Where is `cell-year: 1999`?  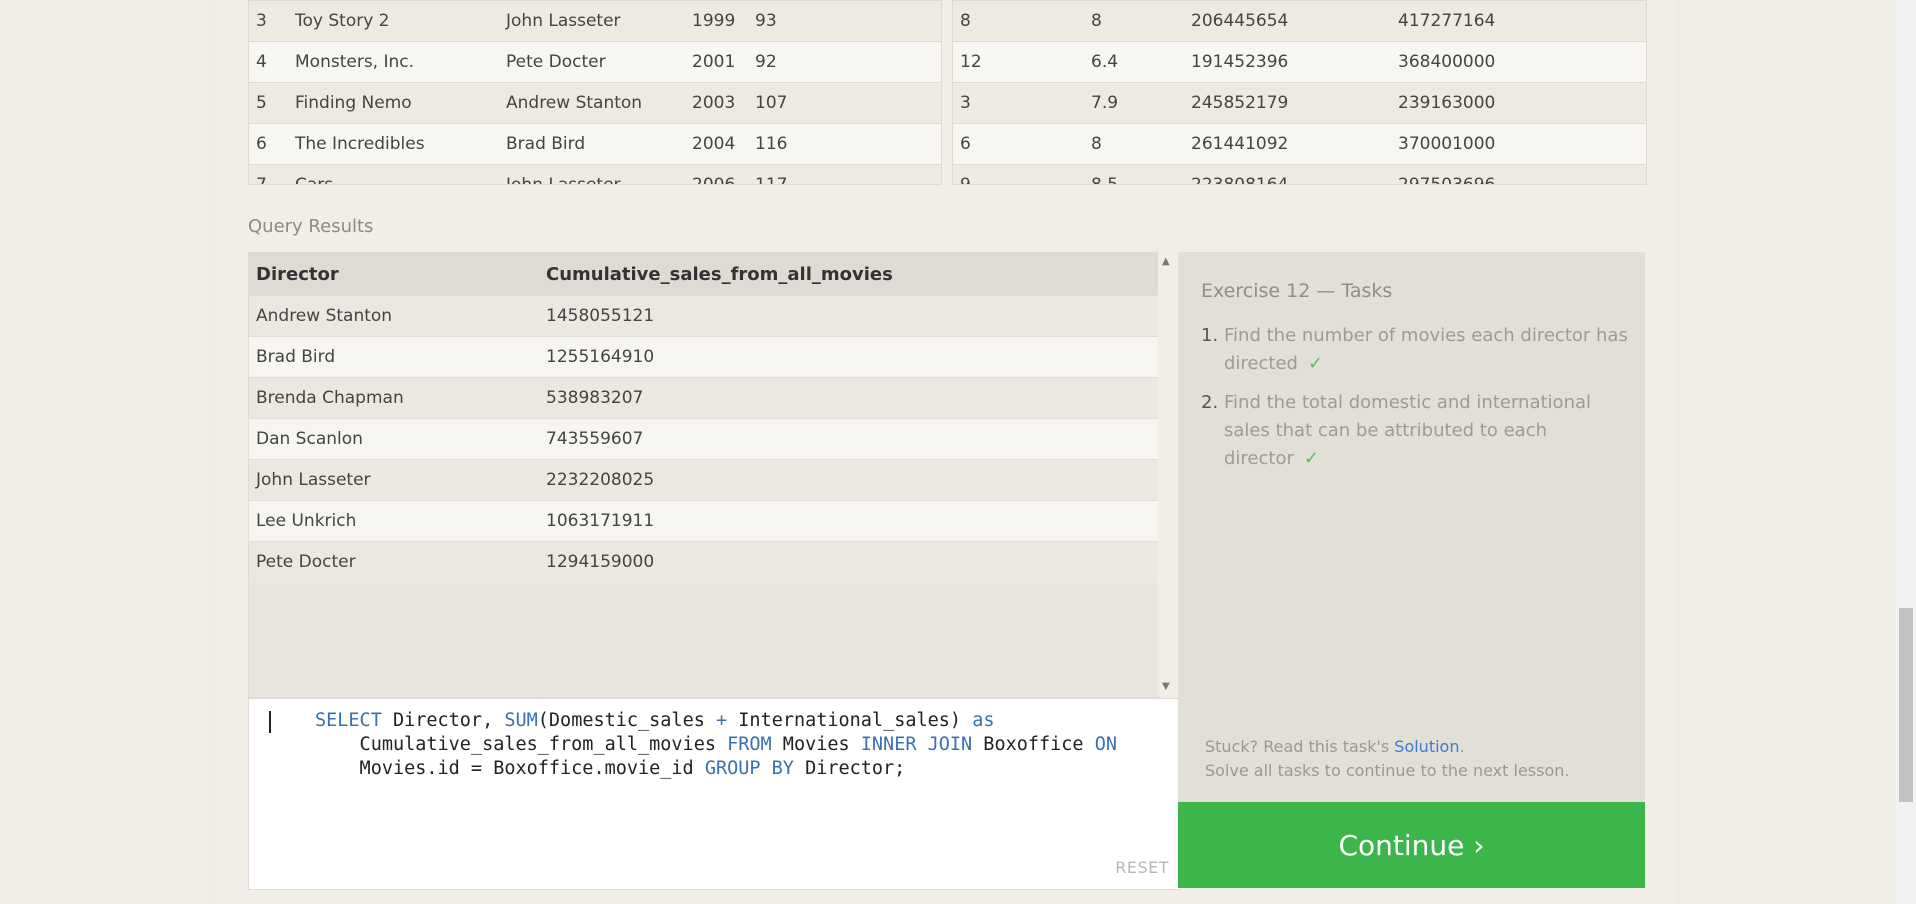 cell-year: 1999 is located at coordinates (714, 21).